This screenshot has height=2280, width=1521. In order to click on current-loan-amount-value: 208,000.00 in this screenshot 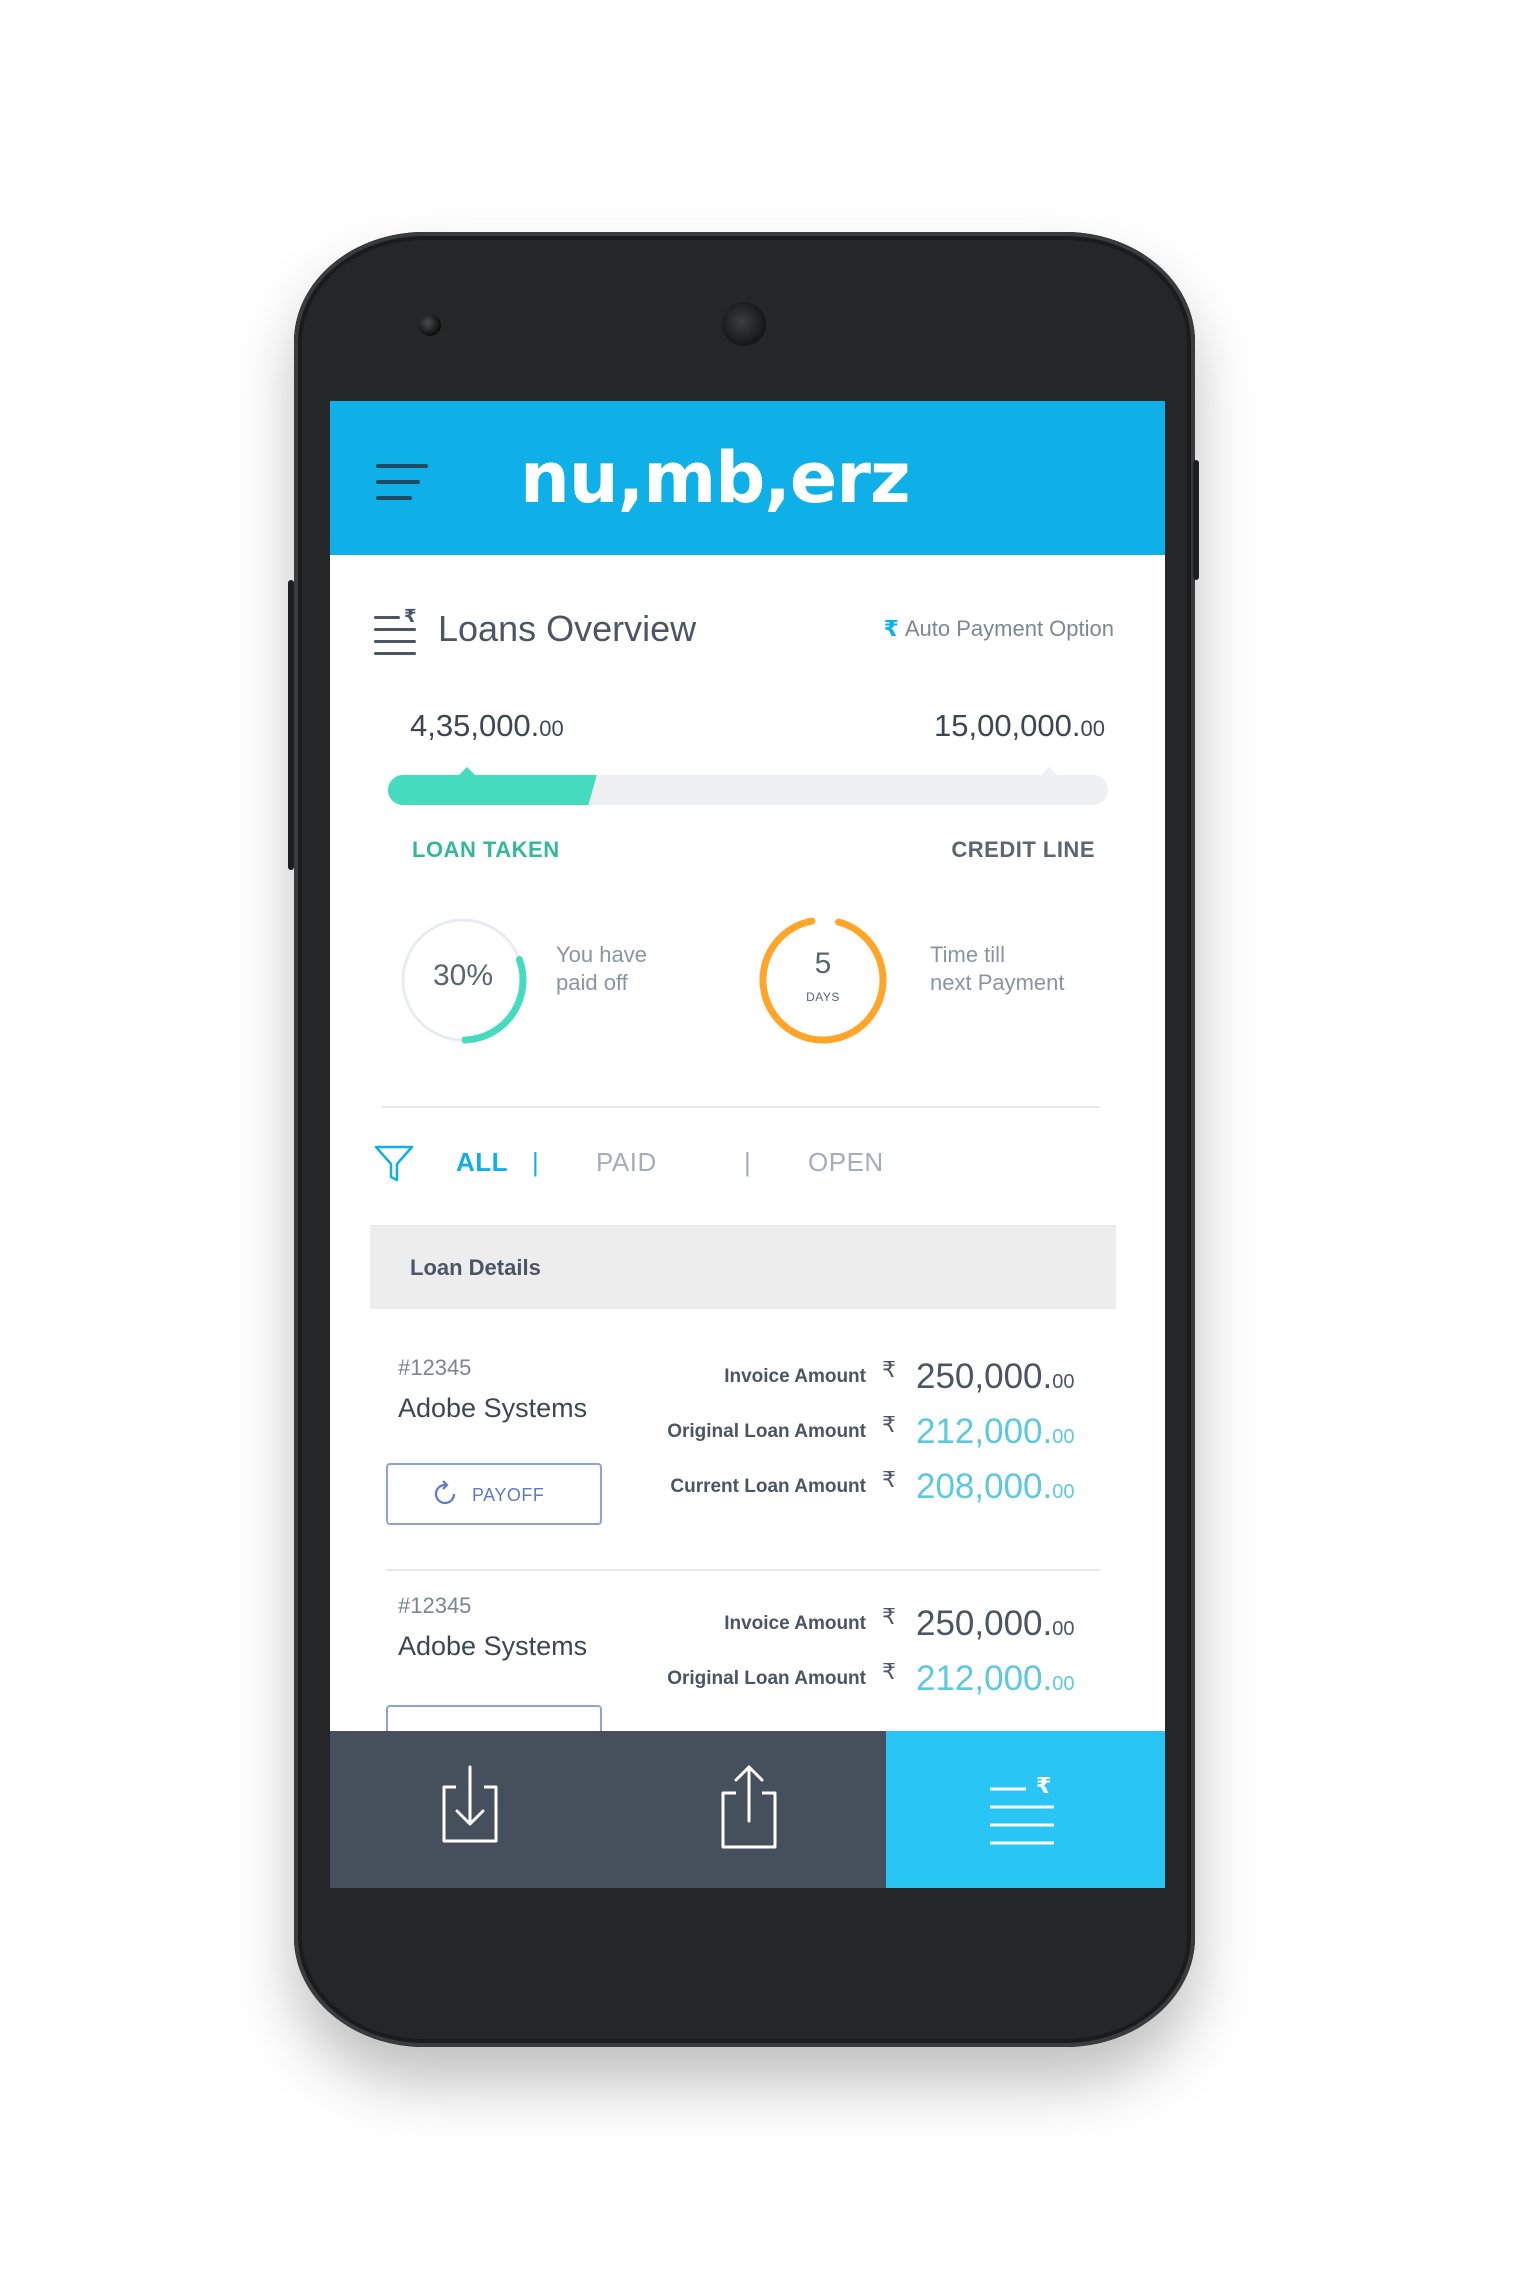, I will do `click(995, 1486)`.